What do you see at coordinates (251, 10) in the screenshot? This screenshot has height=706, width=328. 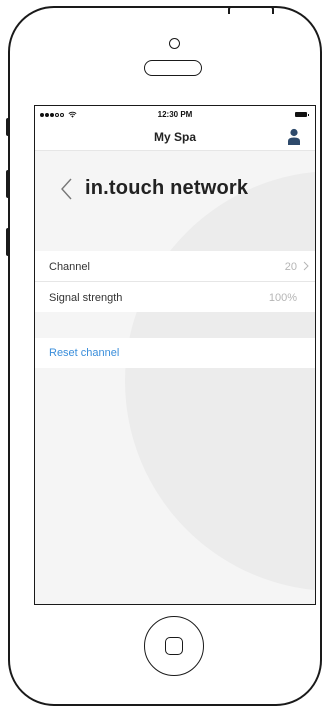 I see `power-button` at bounding box center [251, 10].